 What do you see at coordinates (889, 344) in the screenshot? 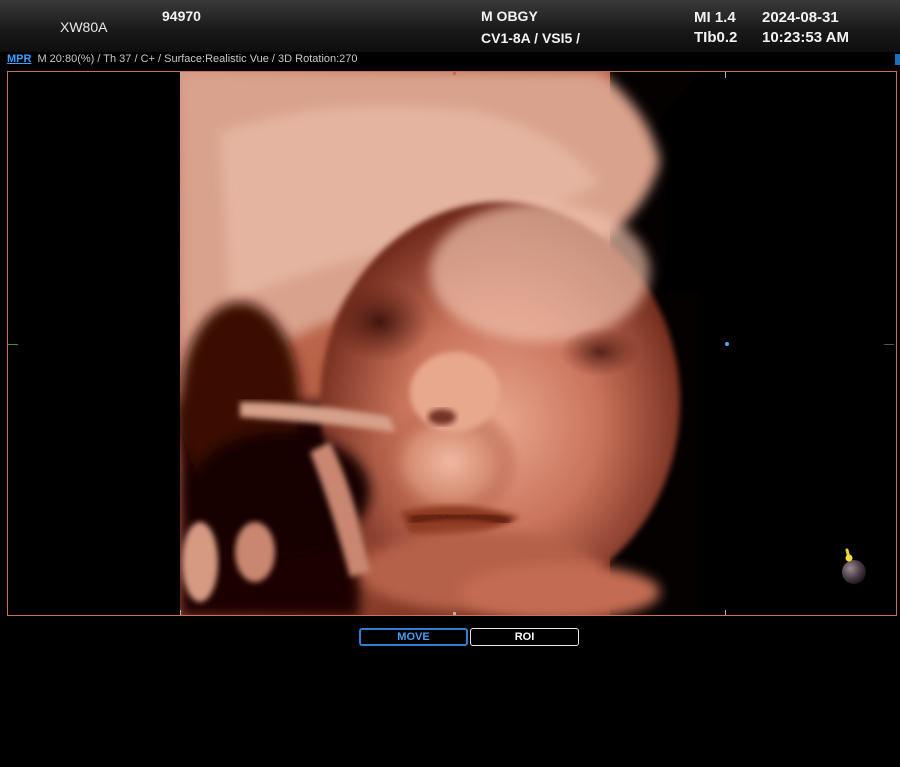
I see `right-tick-center` at bounding box center [889, 344].